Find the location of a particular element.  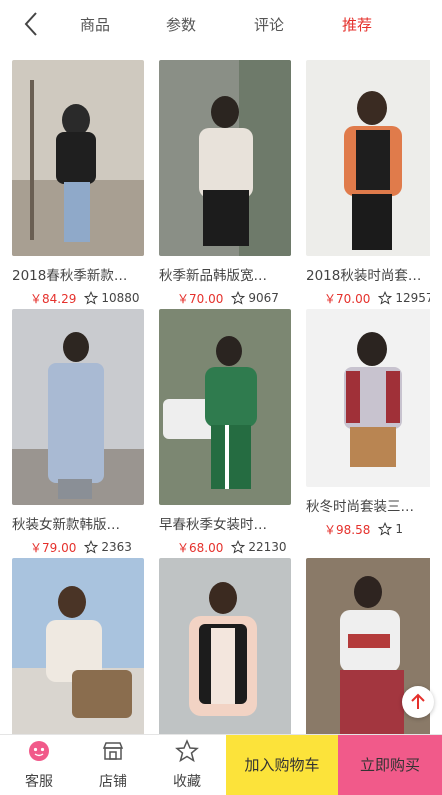

product-card: 早春秋季女装时… ￥68.00 22130 is located at coordinates (225, 432).